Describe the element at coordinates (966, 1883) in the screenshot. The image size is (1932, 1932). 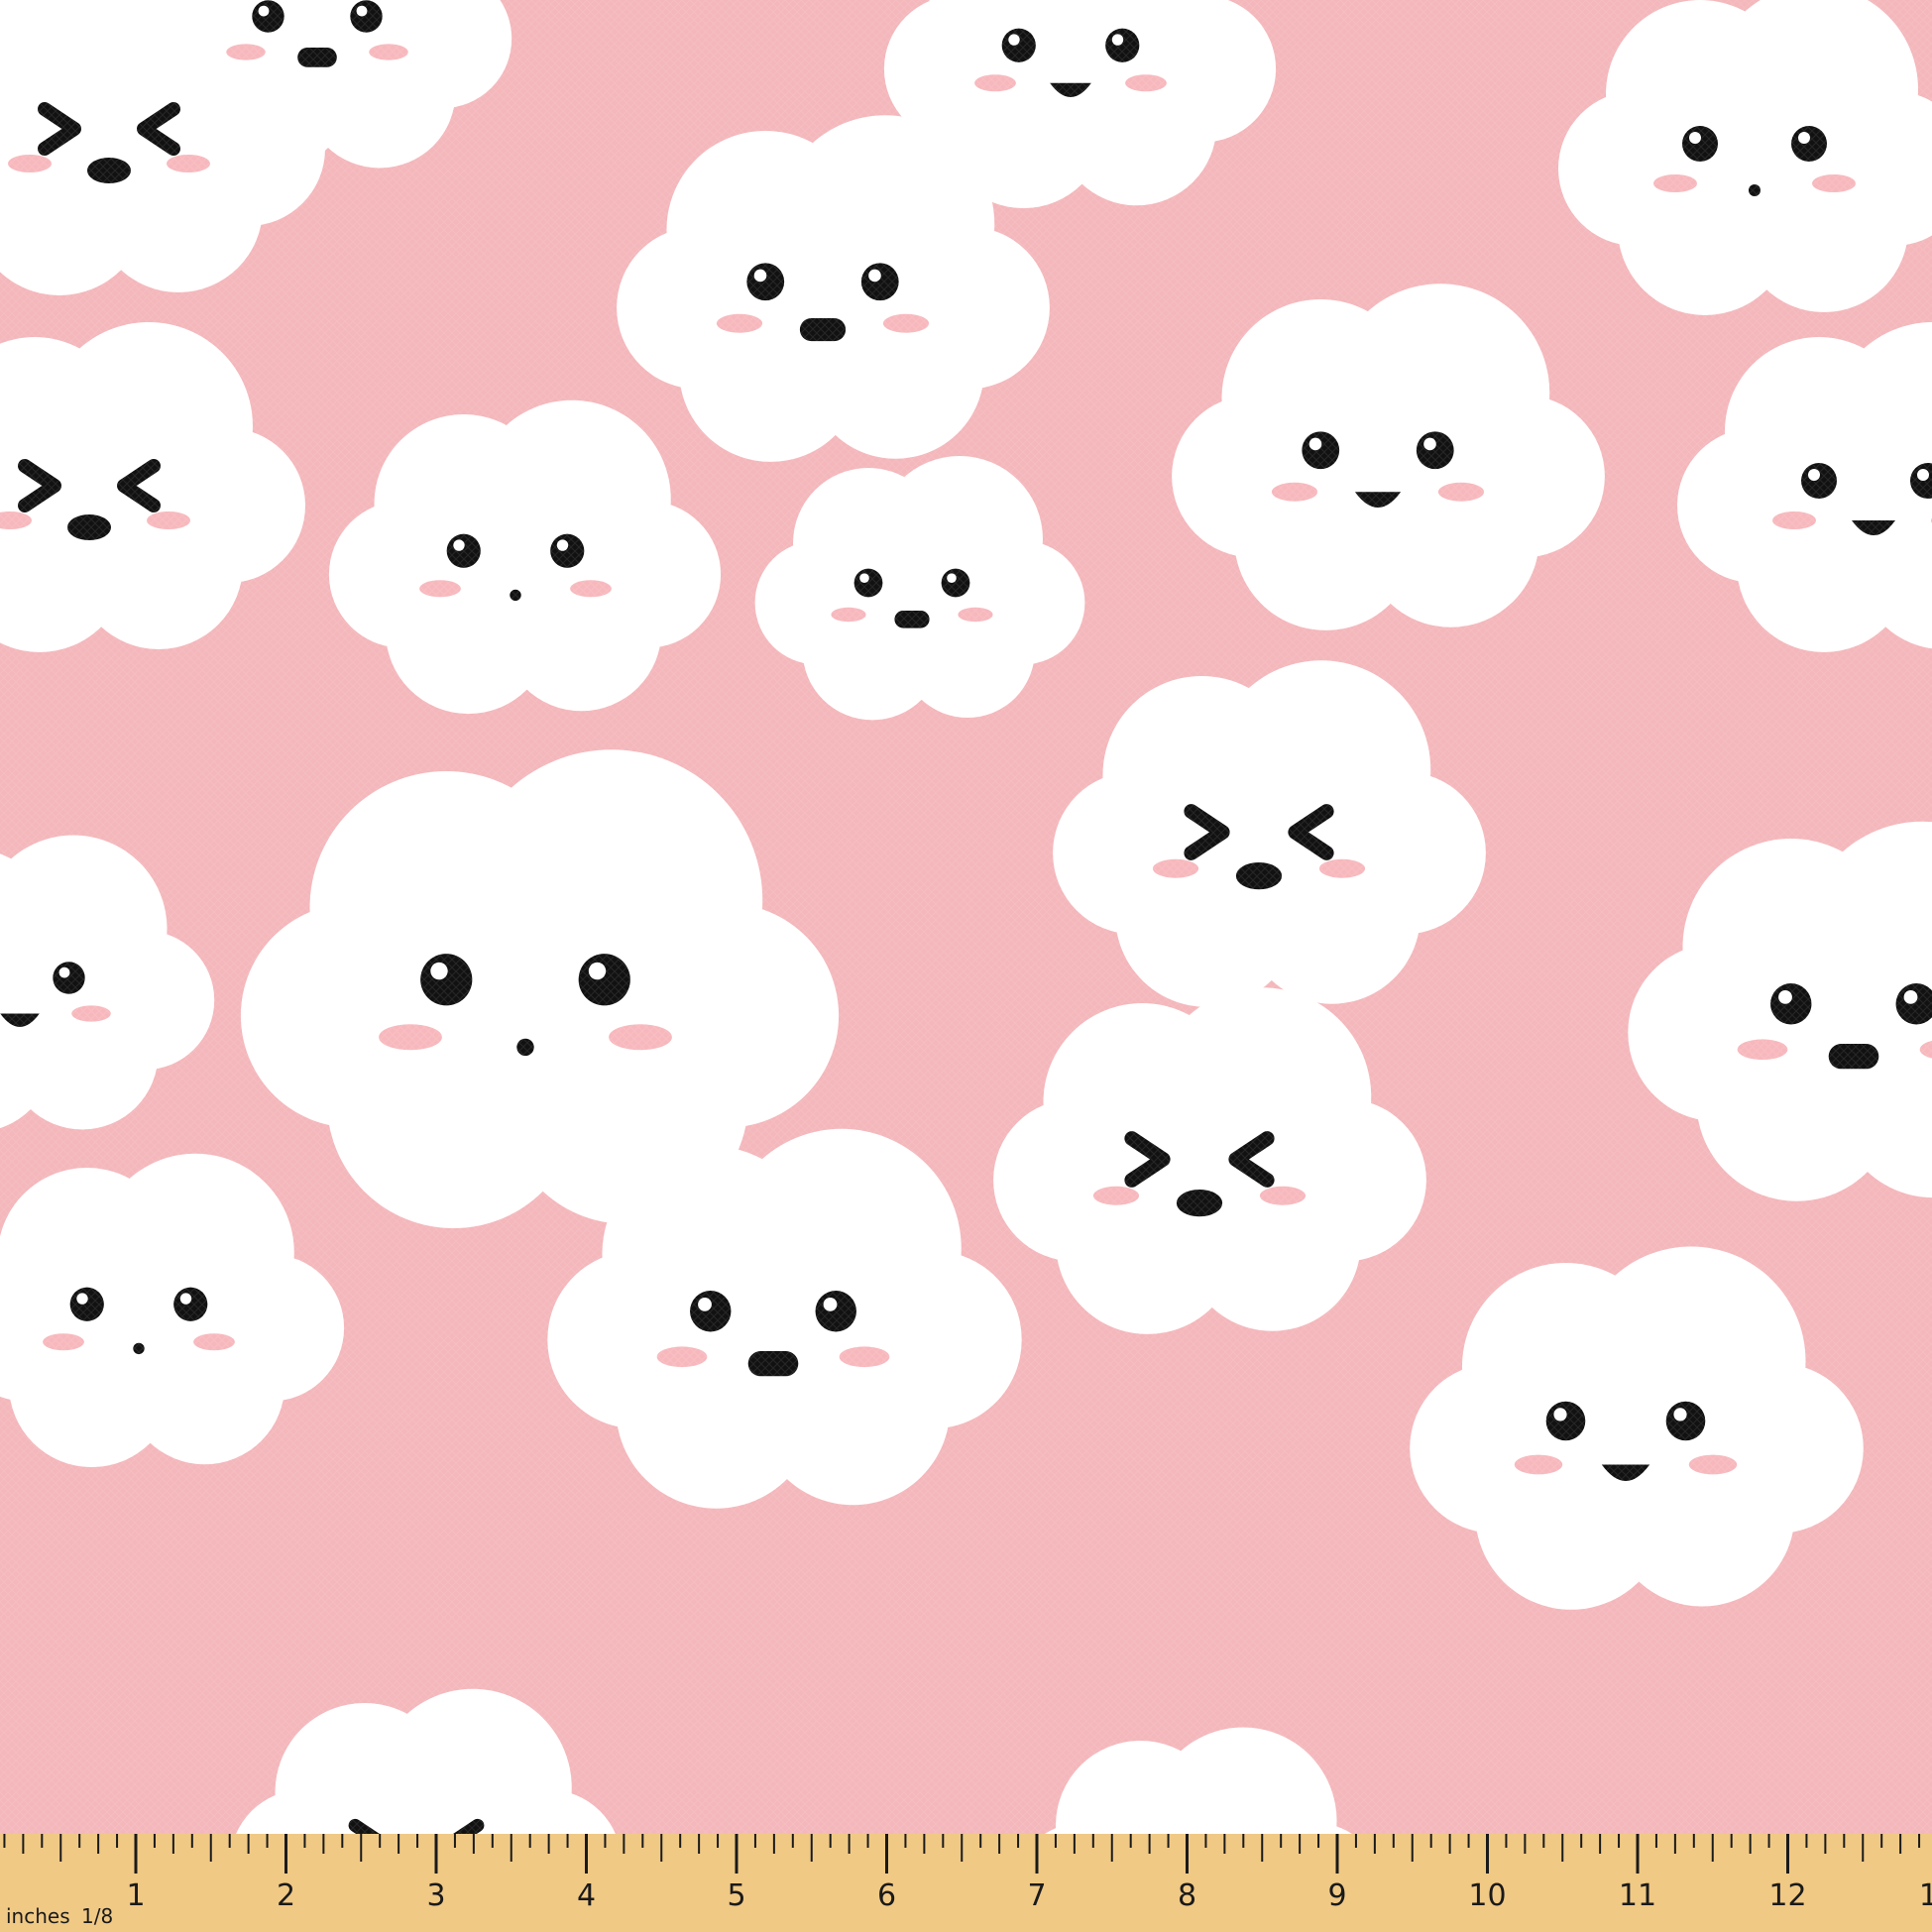
I see `measuring-ruler: 12345678910111213 inches 1/8` at that location.